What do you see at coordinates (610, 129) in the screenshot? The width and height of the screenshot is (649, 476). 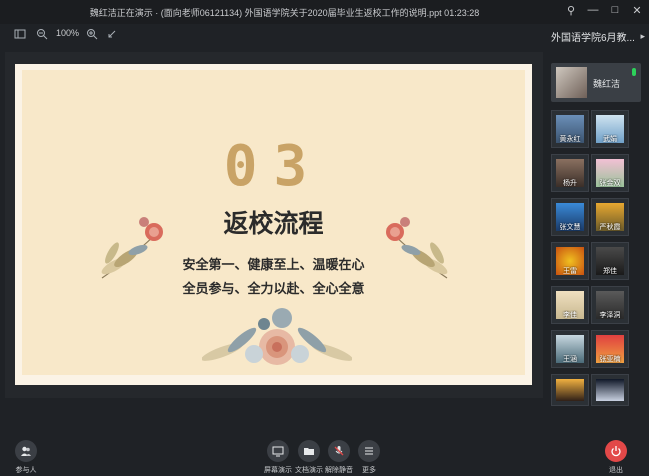 I see `participant-tile: 武娟` at bounding box center [610, 129].